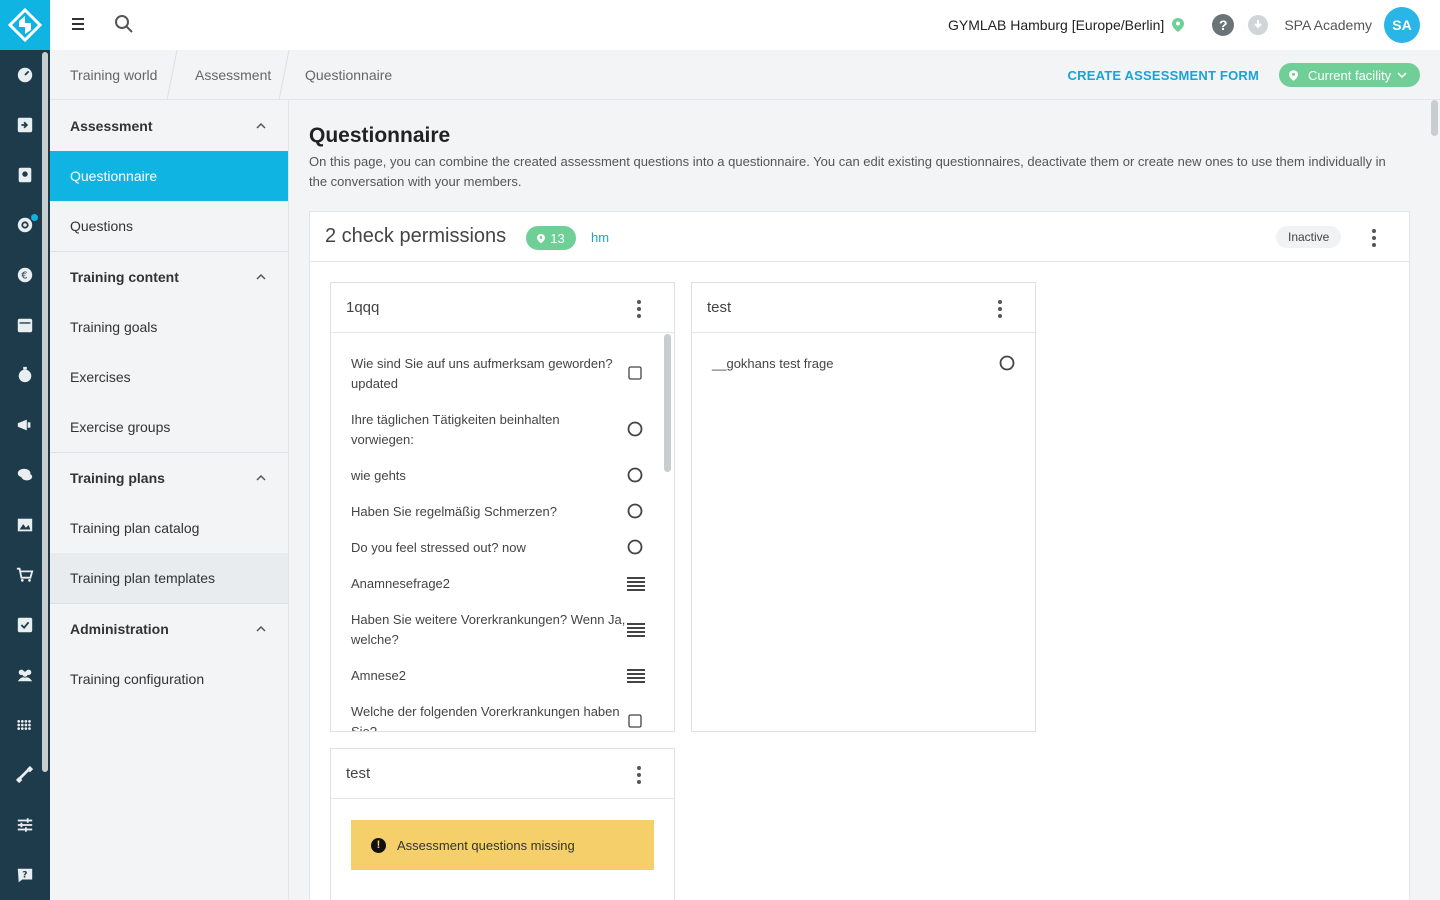  I want to click on members-icon, so click(25, 675).